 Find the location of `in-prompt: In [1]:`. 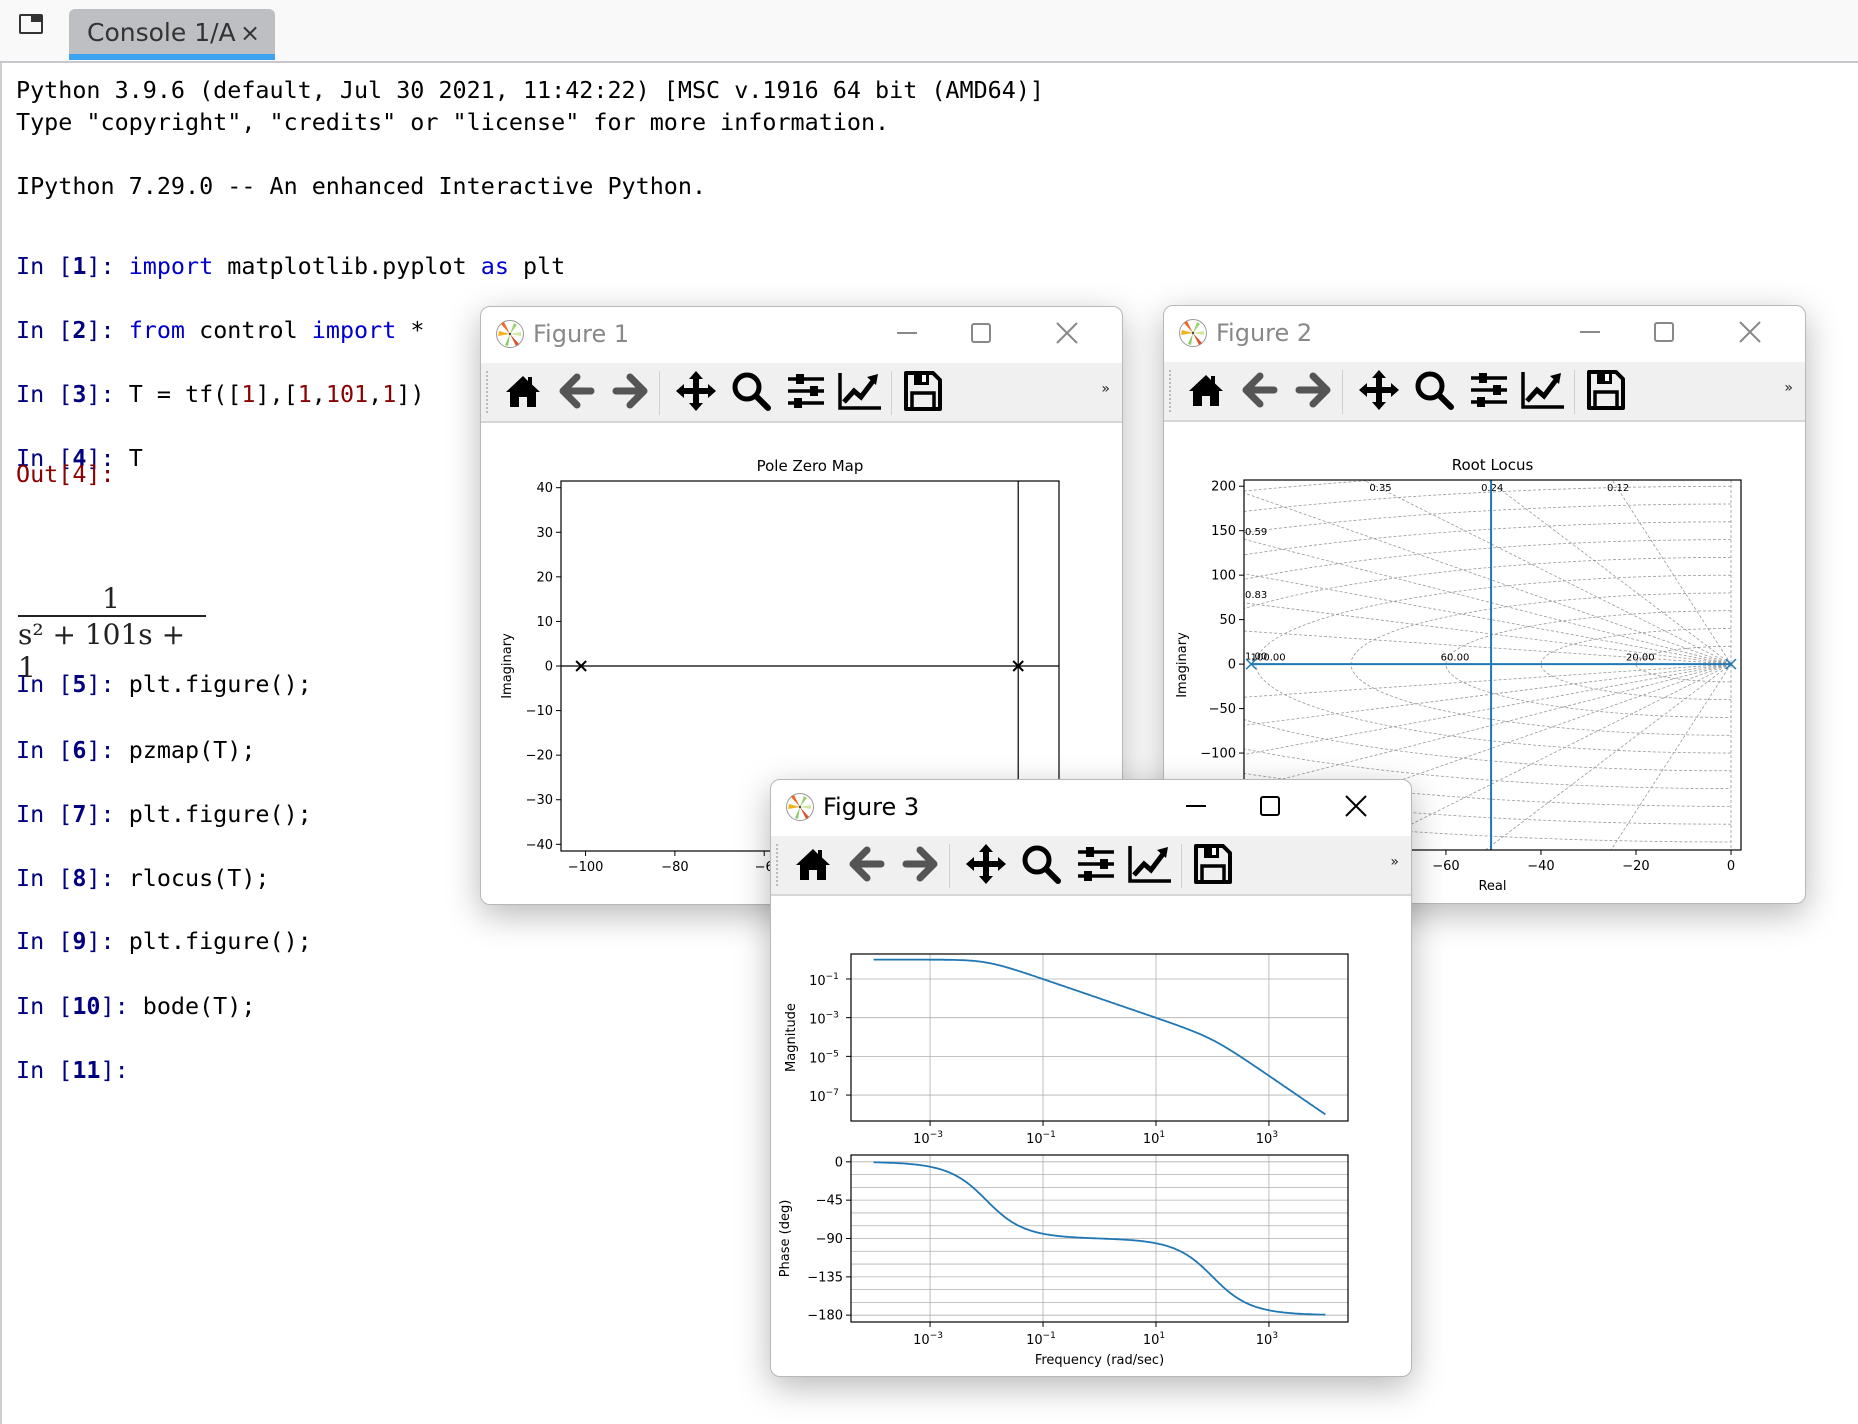

in-prompt: In [1]: is located at coordinates (72, 266).